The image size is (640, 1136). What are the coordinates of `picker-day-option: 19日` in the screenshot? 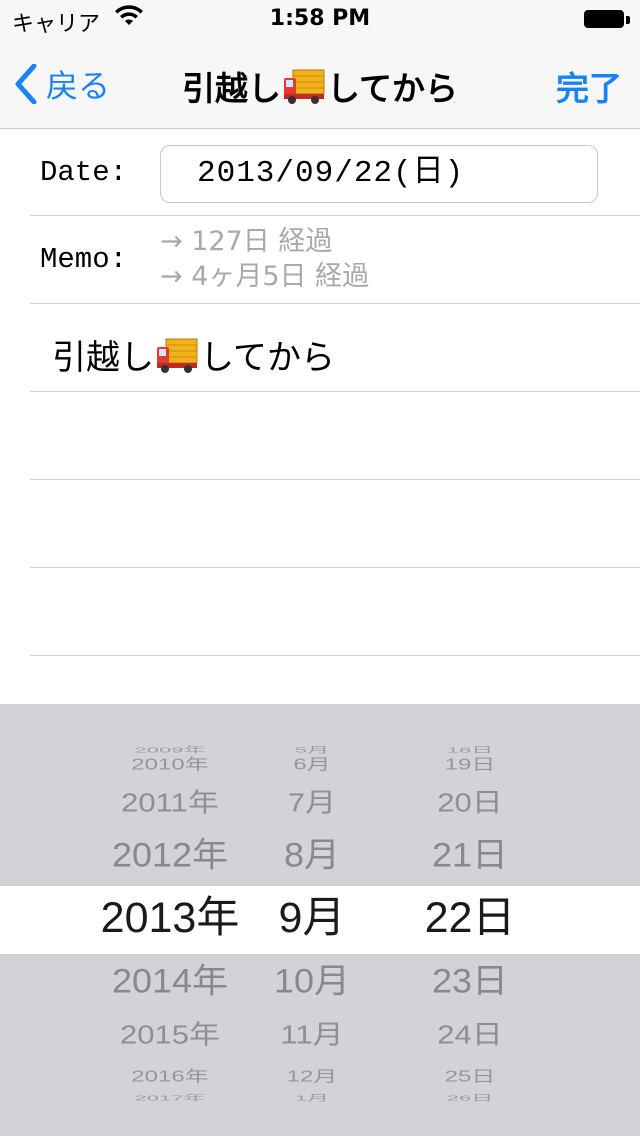 It's located at (470, 765).